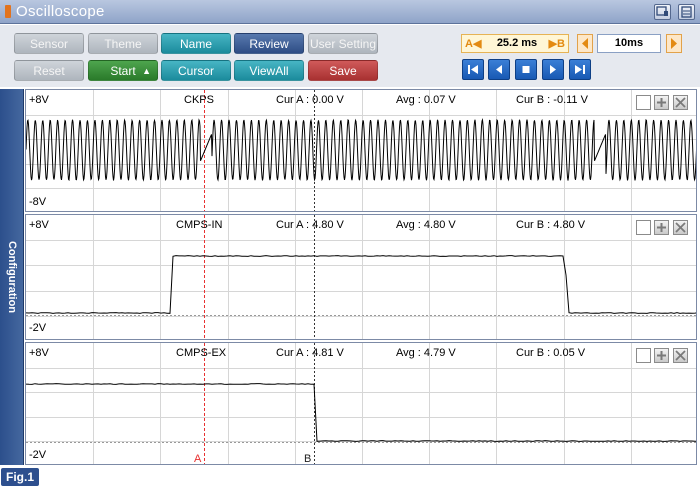  I want to click on cursor-delta-value: 25.2 ms, so click(517, 43).